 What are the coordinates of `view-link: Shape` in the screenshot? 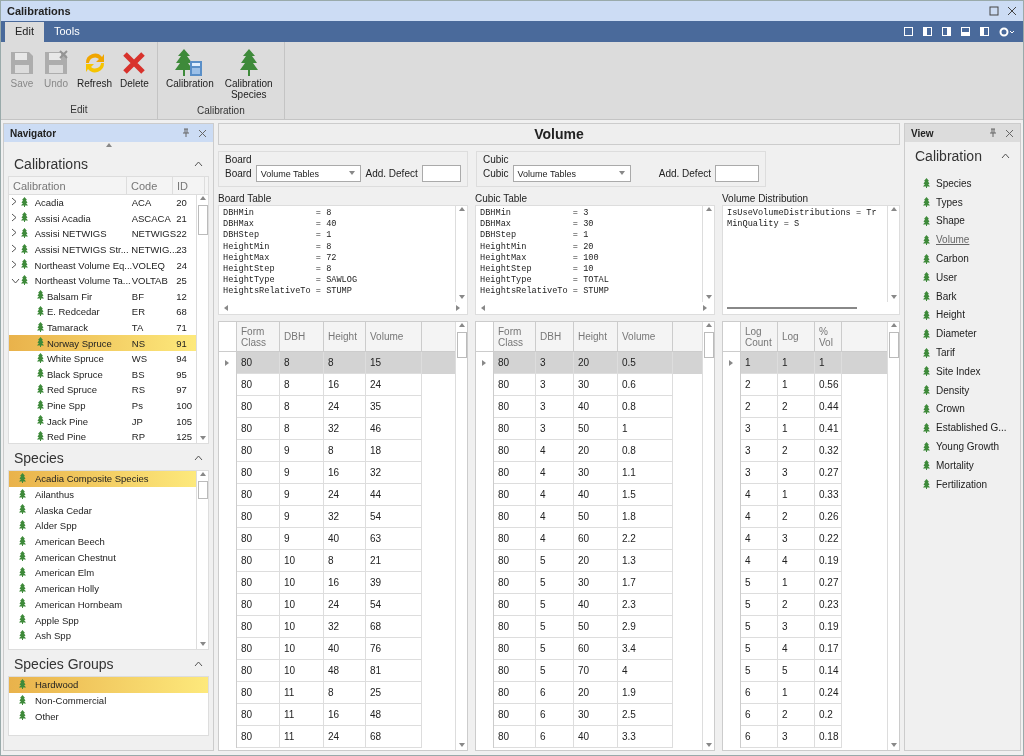 It's located at (962, 221).